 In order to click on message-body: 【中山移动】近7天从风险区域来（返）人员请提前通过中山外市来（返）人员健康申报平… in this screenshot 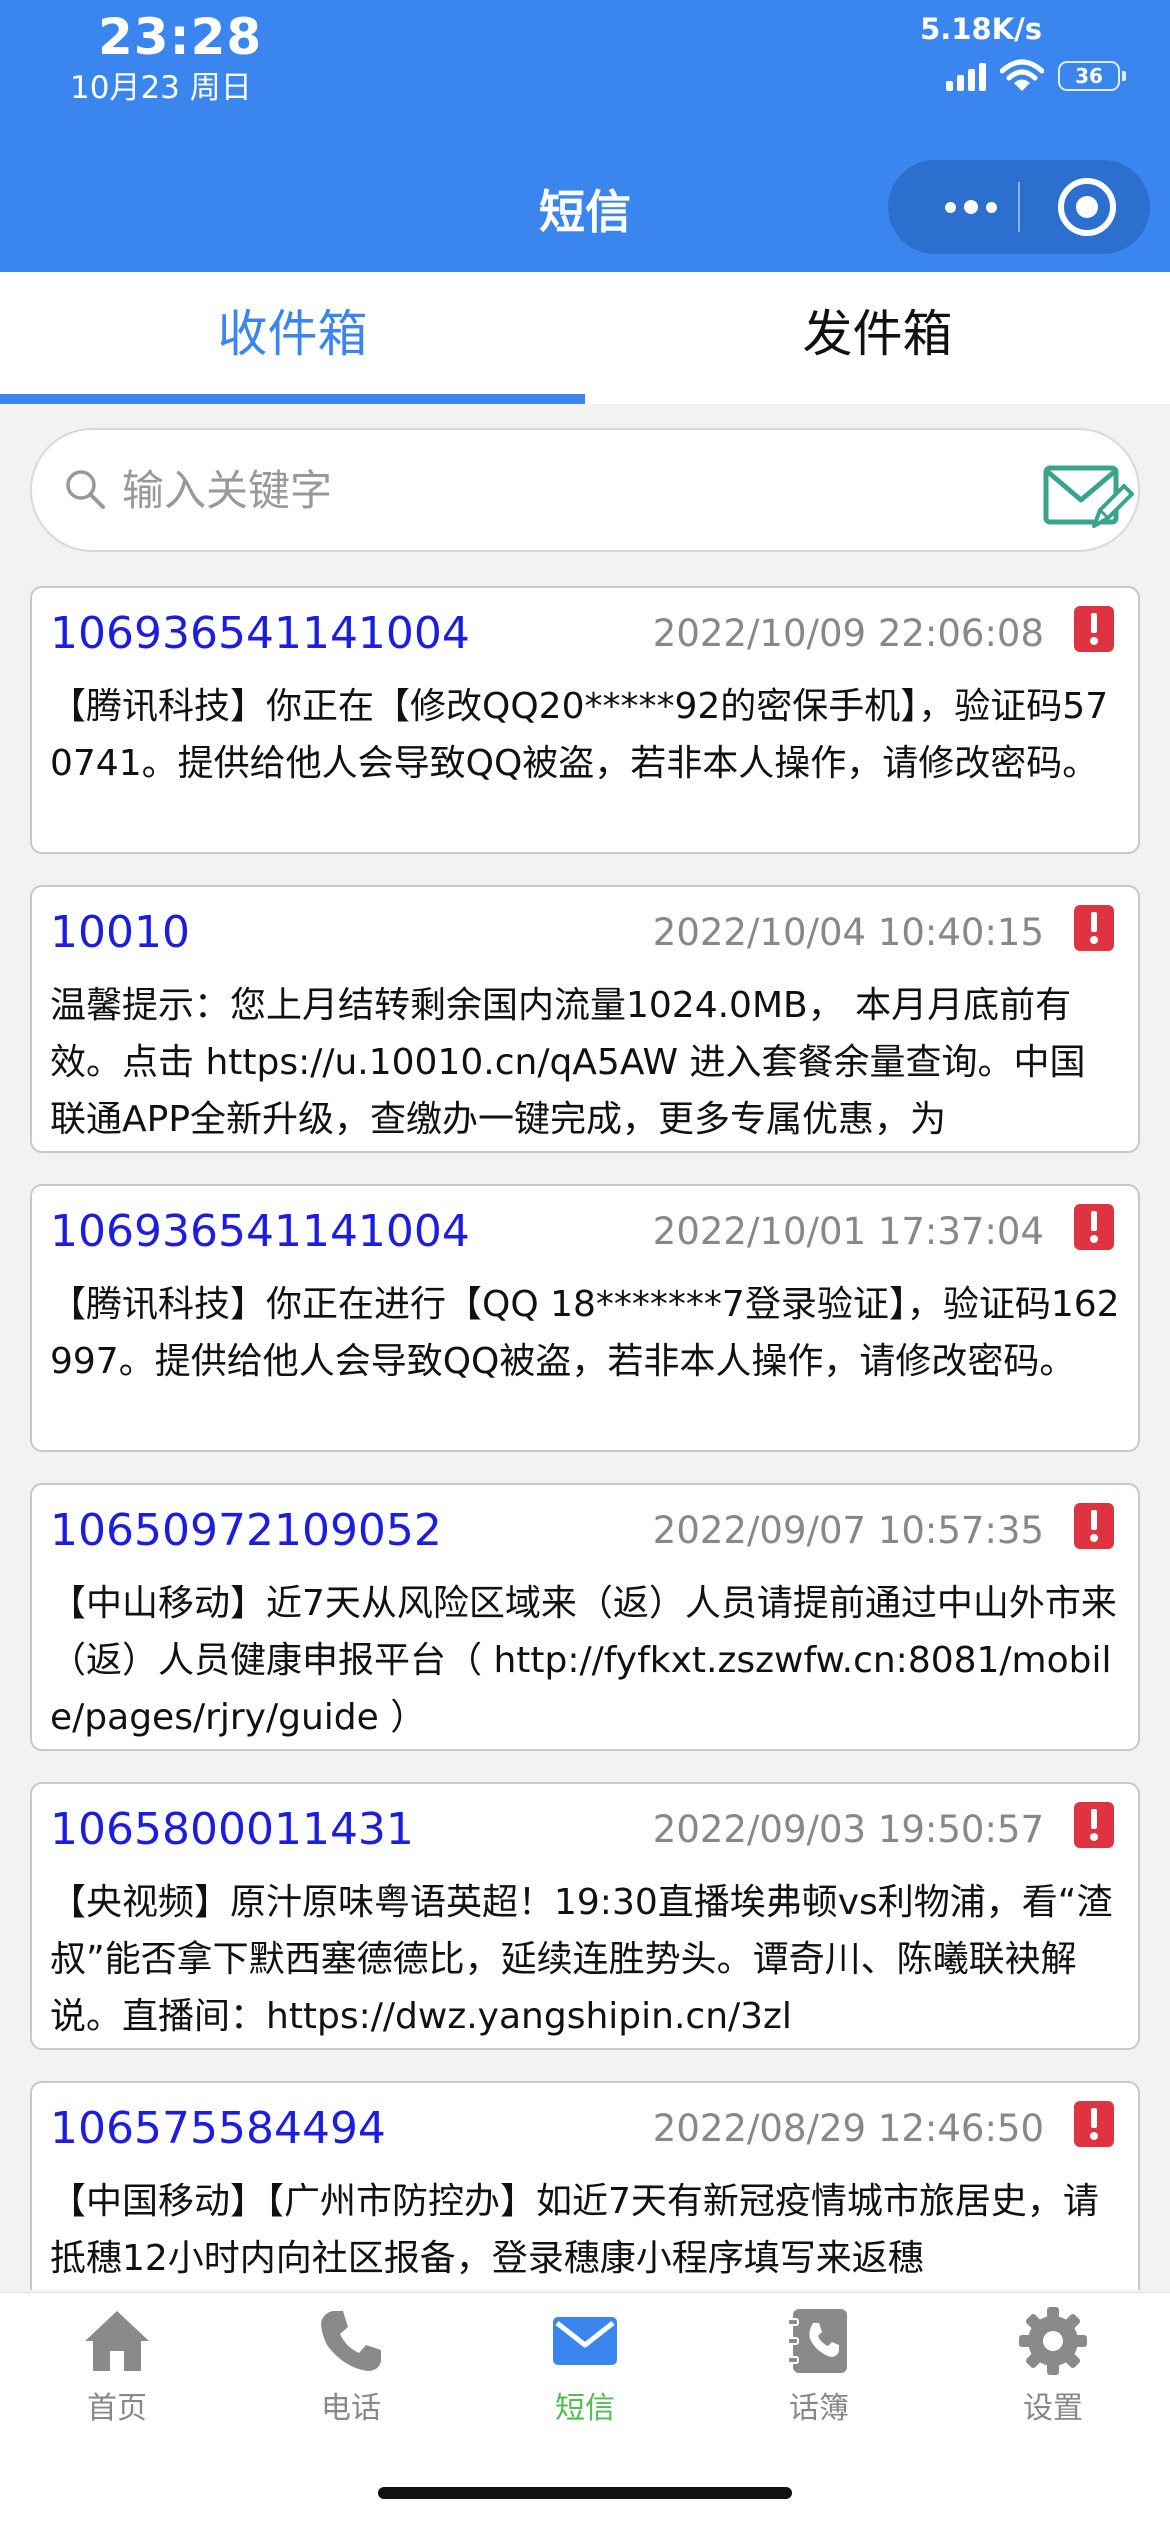, I will do `click(583, 1660)`.